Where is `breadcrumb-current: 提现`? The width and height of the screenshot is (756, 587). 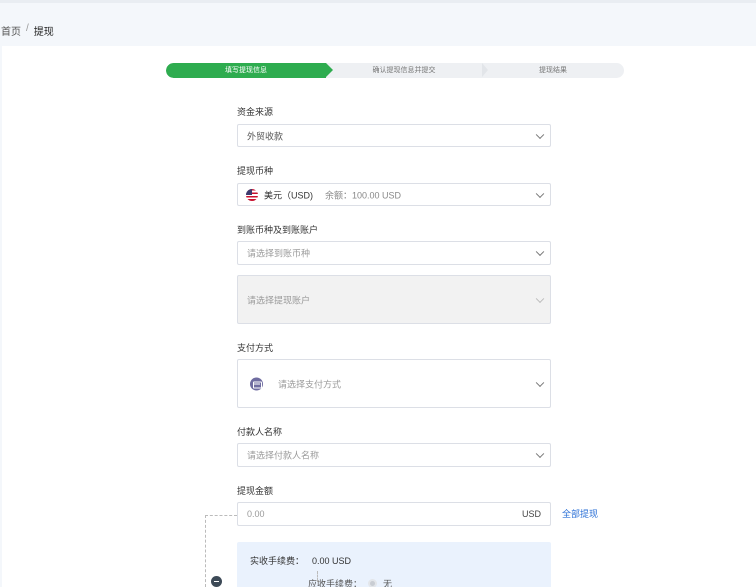 breadcrumb-current: 提现 is located at coordinates (43, 32).